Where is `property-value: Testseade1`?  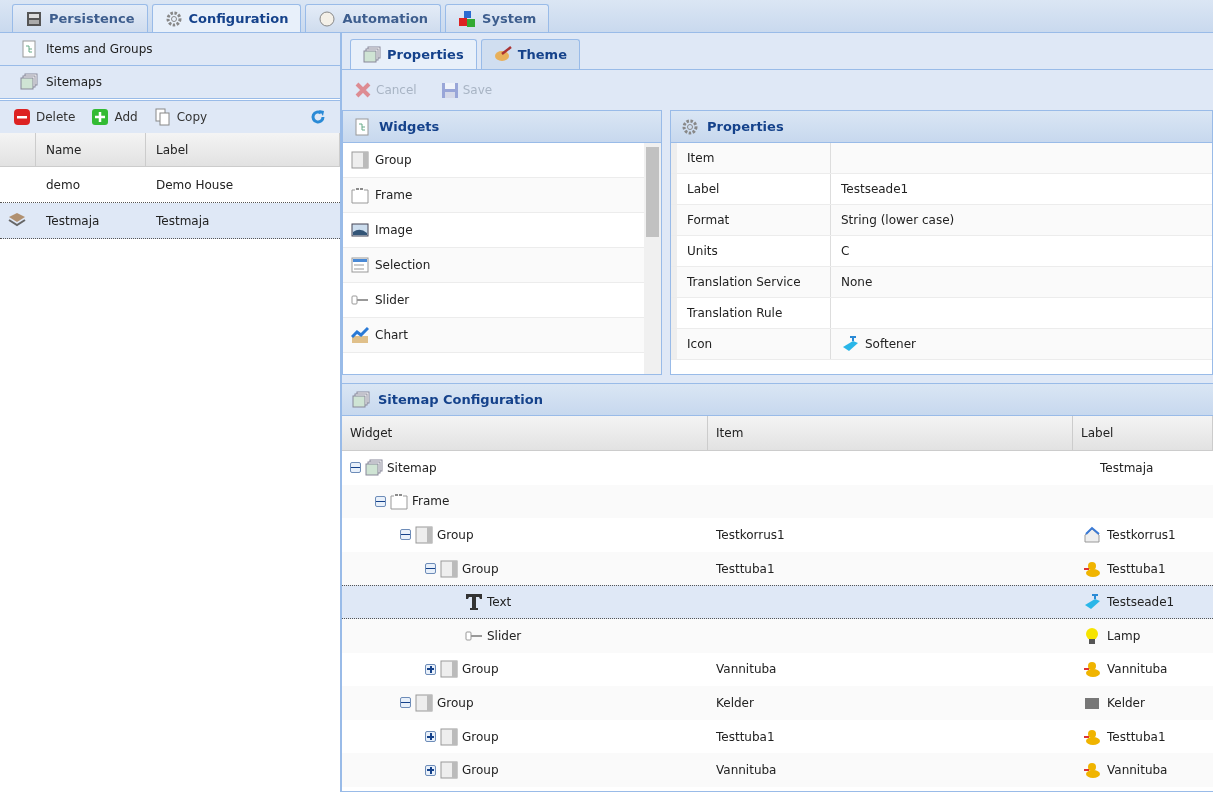
property-value: Testseade1 is located at coordinates (1021, 189).